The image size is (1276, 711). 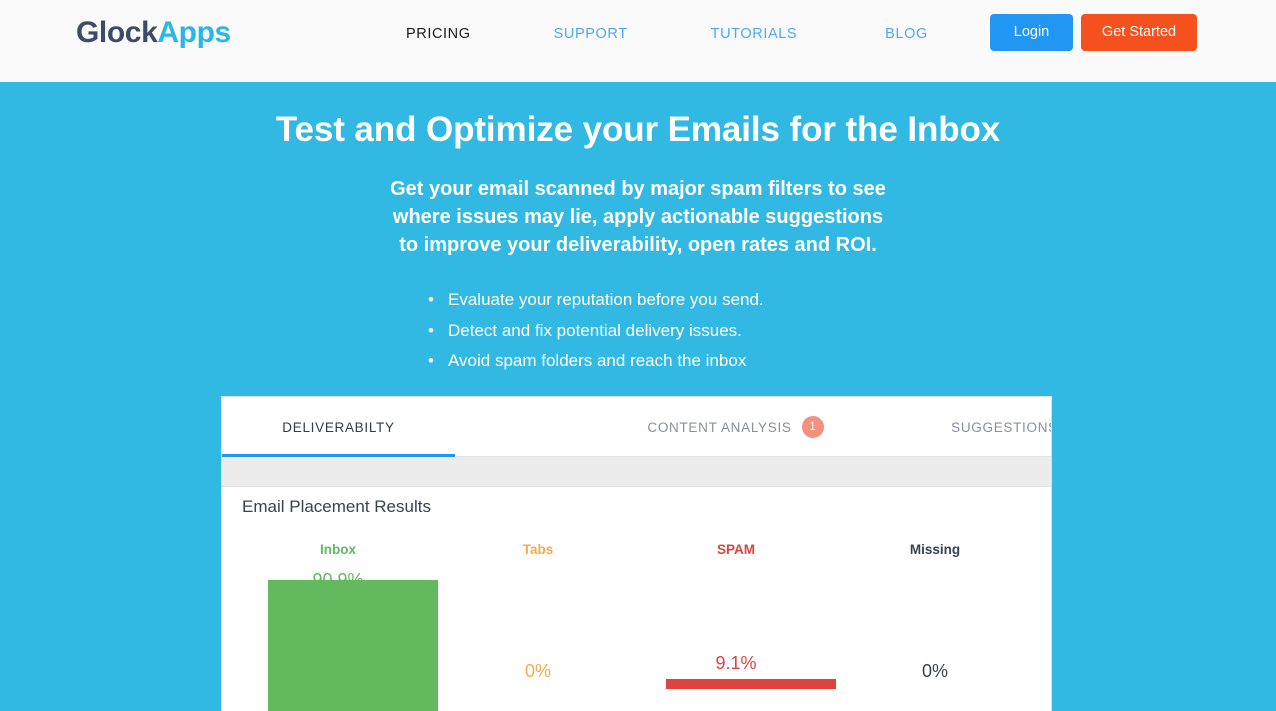 I want to click on nav-item-support: SUPPORT, so click(x=591, y=34).